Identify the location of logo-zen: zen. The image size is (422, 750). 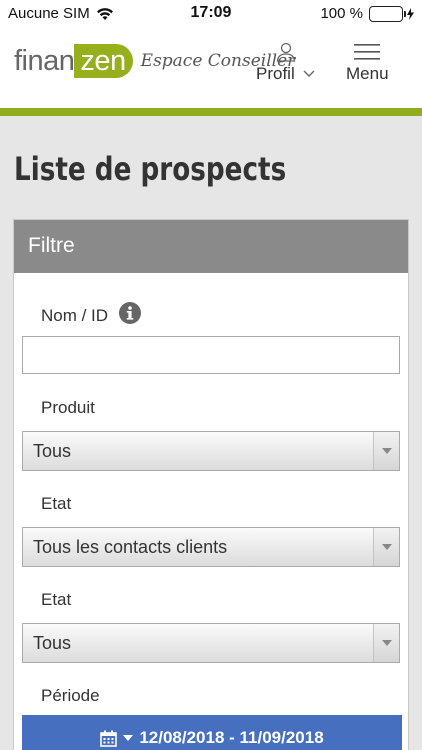
(103, 61).